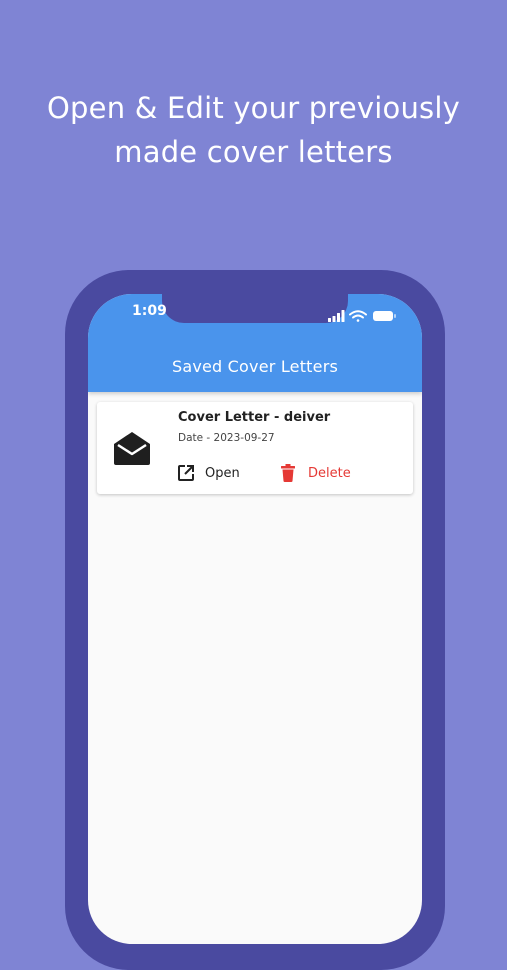  Describe the element at coordinates (132, 448) in the screenshot. I see `envelope-open-icon` at that location.